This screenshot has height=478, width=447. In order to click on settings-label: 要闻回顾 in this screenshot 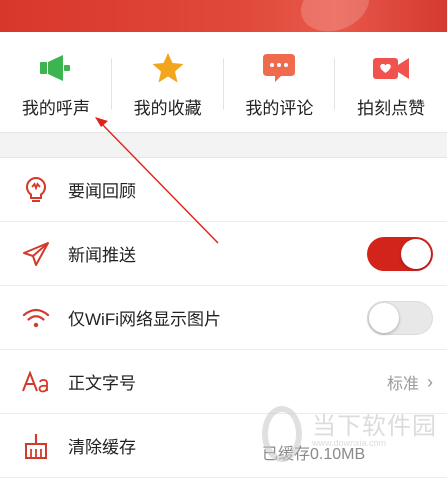, I will do `click(102, 191)`.